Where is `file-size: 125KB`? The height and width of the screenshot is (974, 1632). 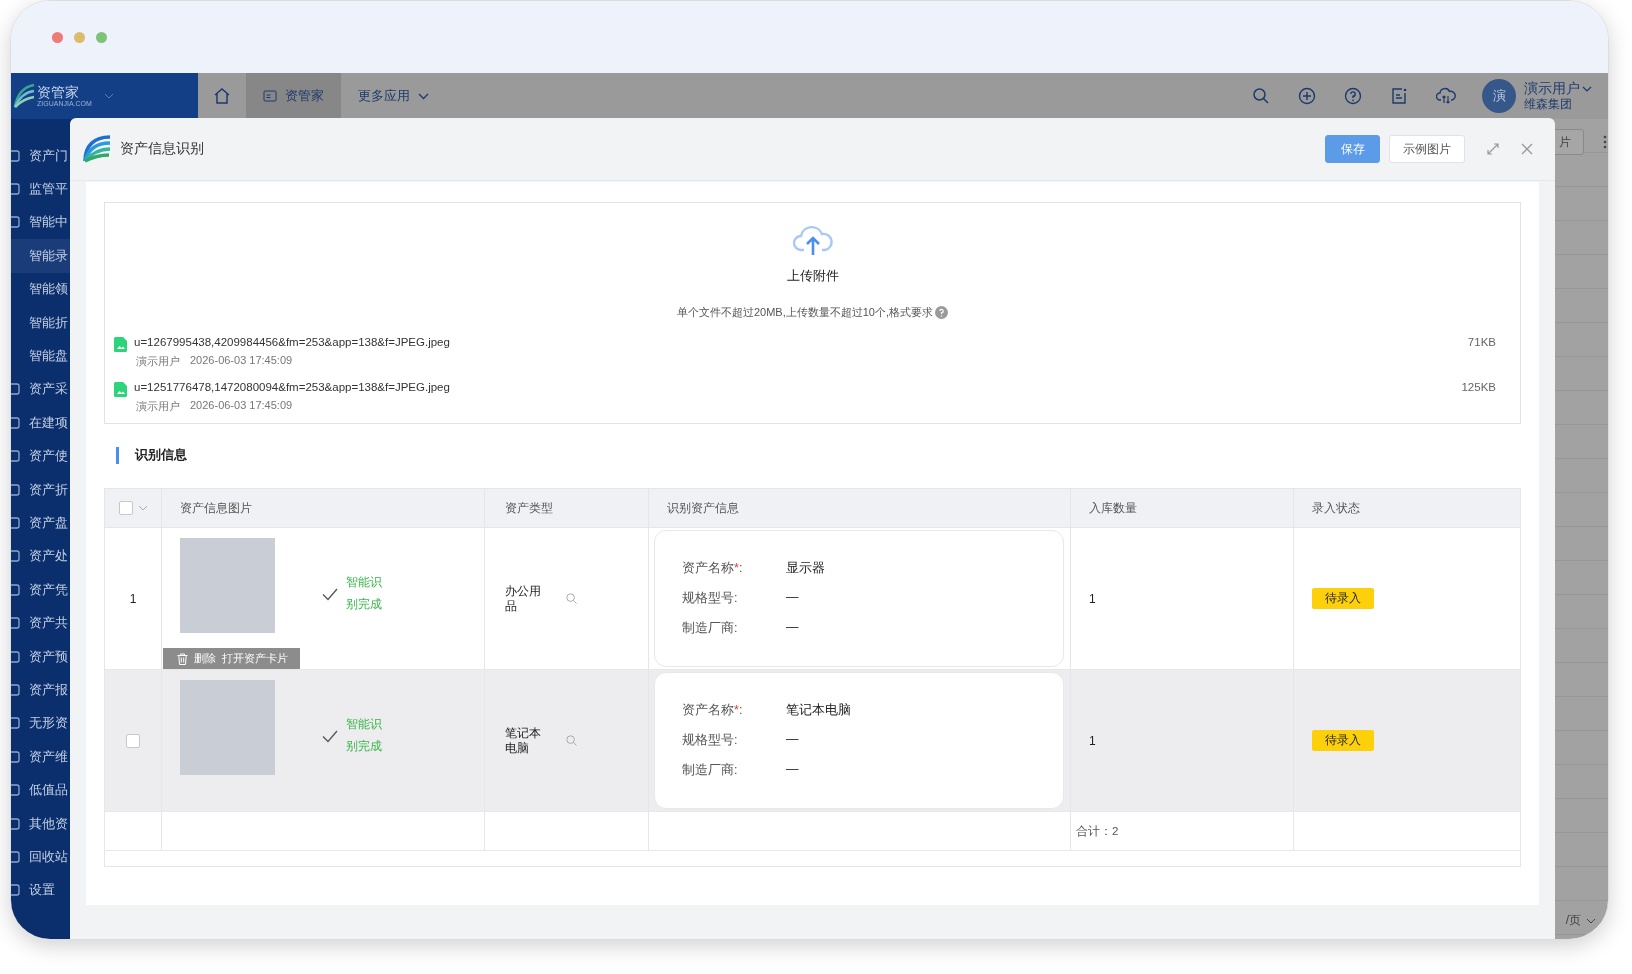 file-size: 125KB is located at coordinates (1478, 387).